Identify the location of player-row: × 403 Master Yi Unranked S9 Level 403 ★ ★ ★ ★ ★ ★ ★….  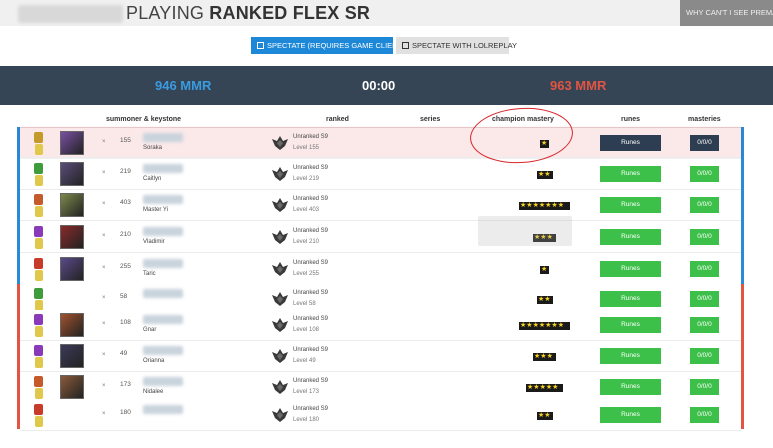
(380, 205).